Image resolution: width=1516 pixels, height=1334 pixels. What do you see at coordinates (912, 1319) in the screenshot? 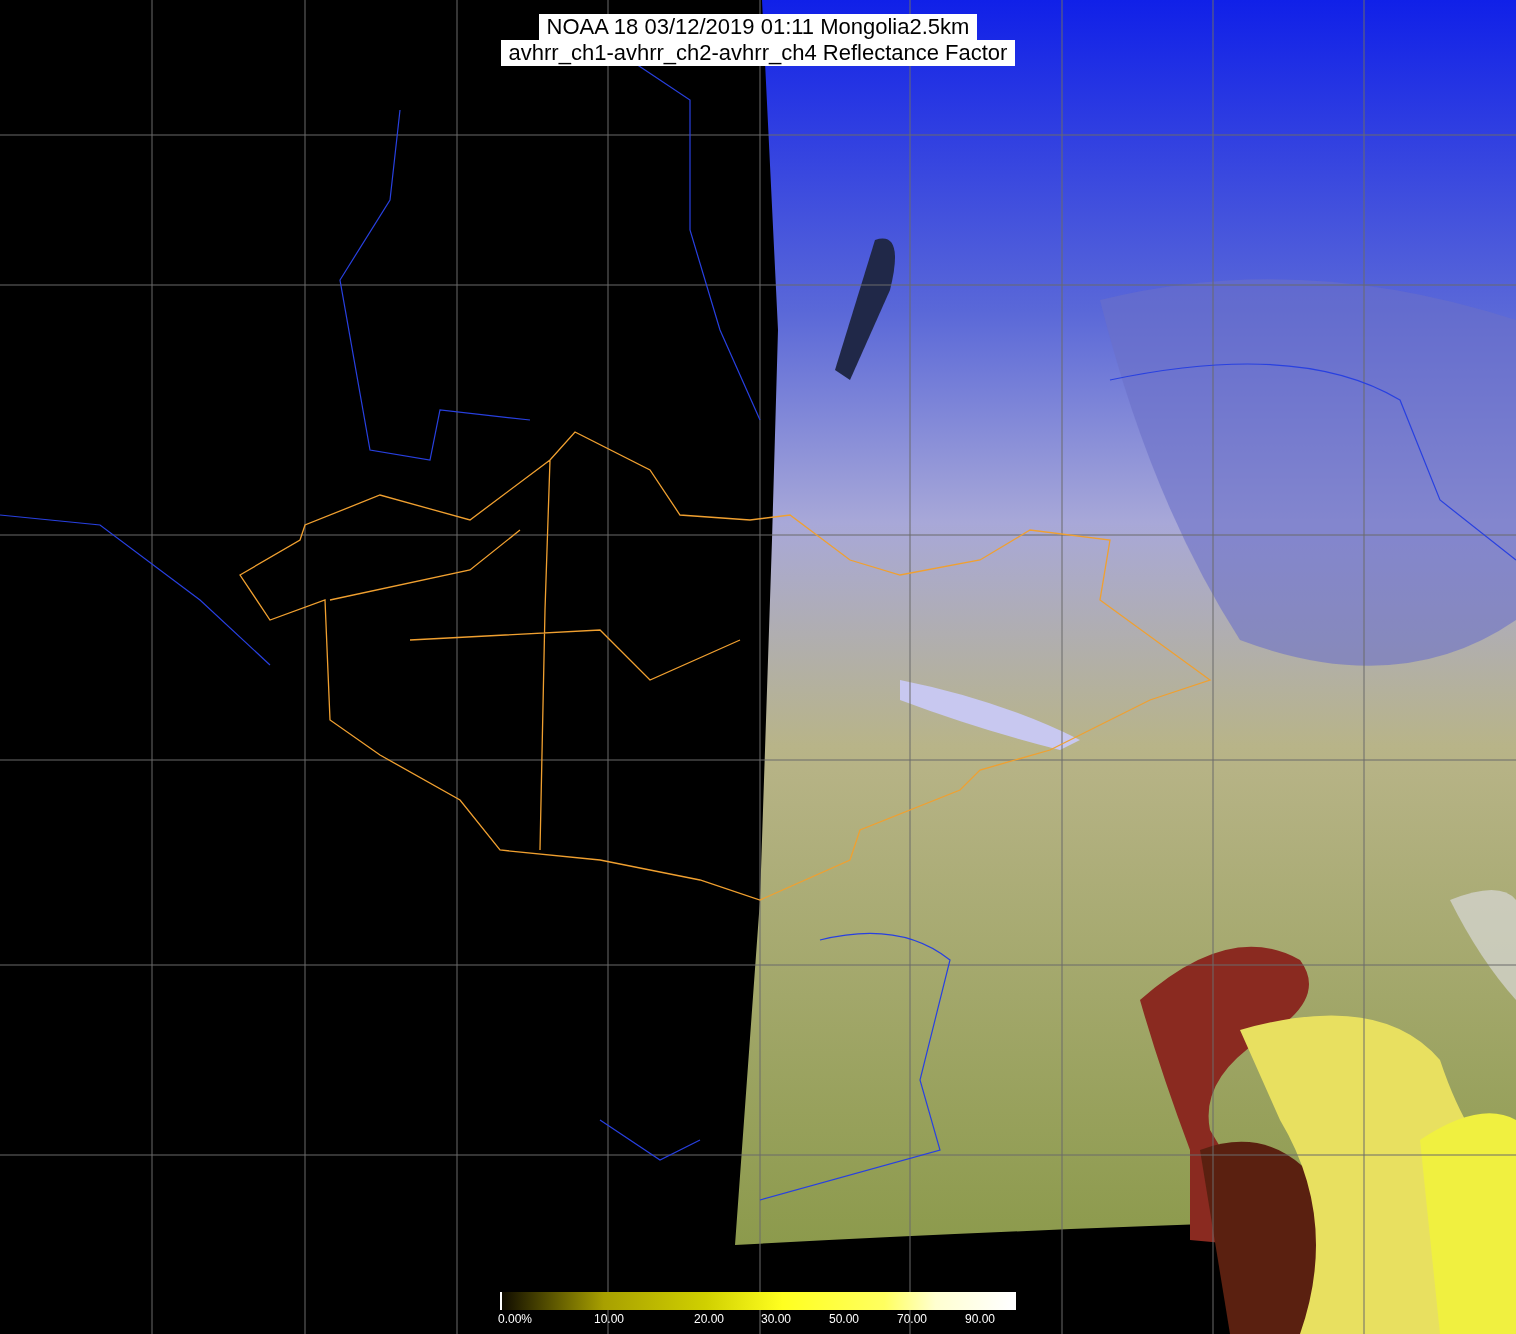
I see `scale-label: 70.00` at bounding box center [912, 1319].